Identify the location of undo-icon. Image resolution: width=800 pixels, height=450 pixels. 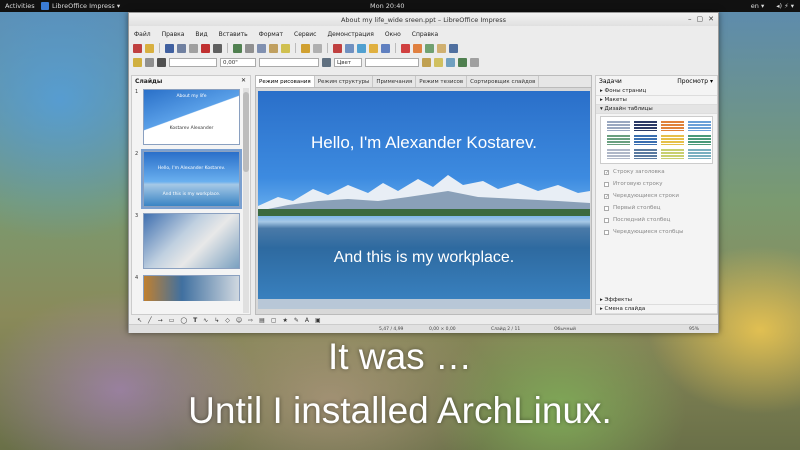
(305, 48).